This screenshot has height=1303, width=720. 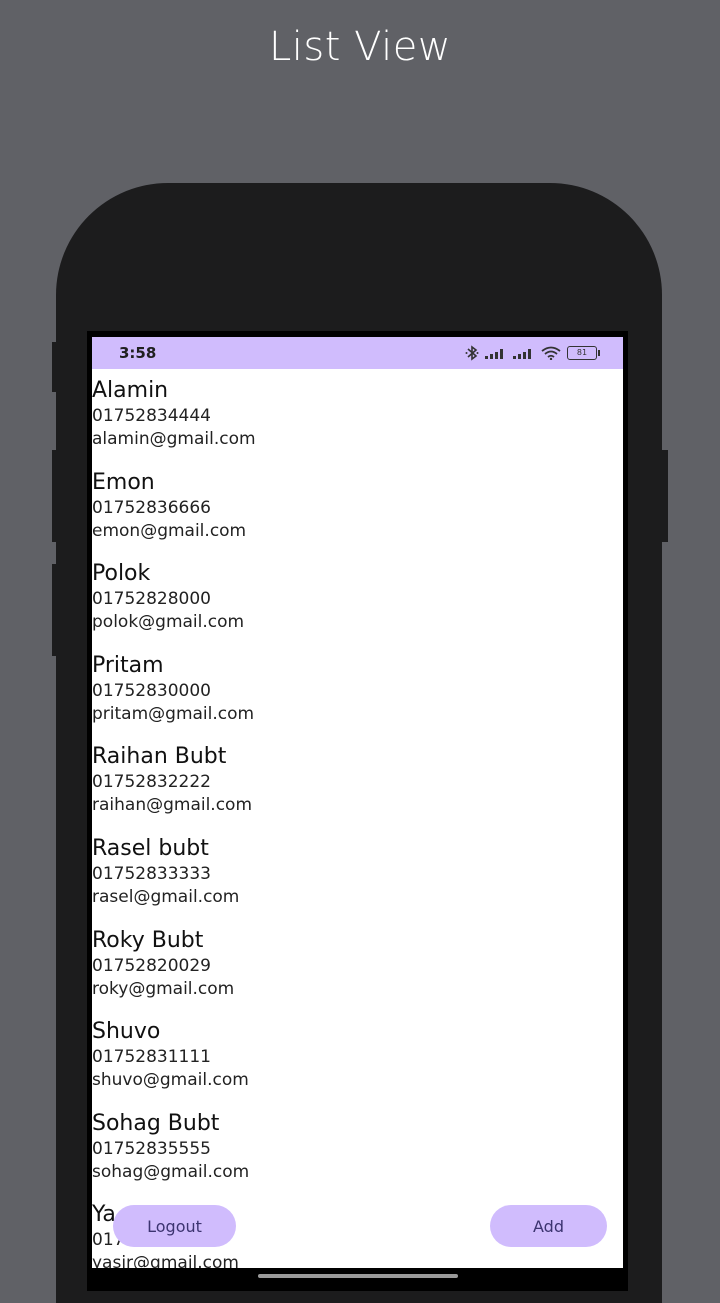 What do you see at coordinates (130, 390) in the screenshot?
I see `contact-name: Alamin` at bounding box center [130, 390].